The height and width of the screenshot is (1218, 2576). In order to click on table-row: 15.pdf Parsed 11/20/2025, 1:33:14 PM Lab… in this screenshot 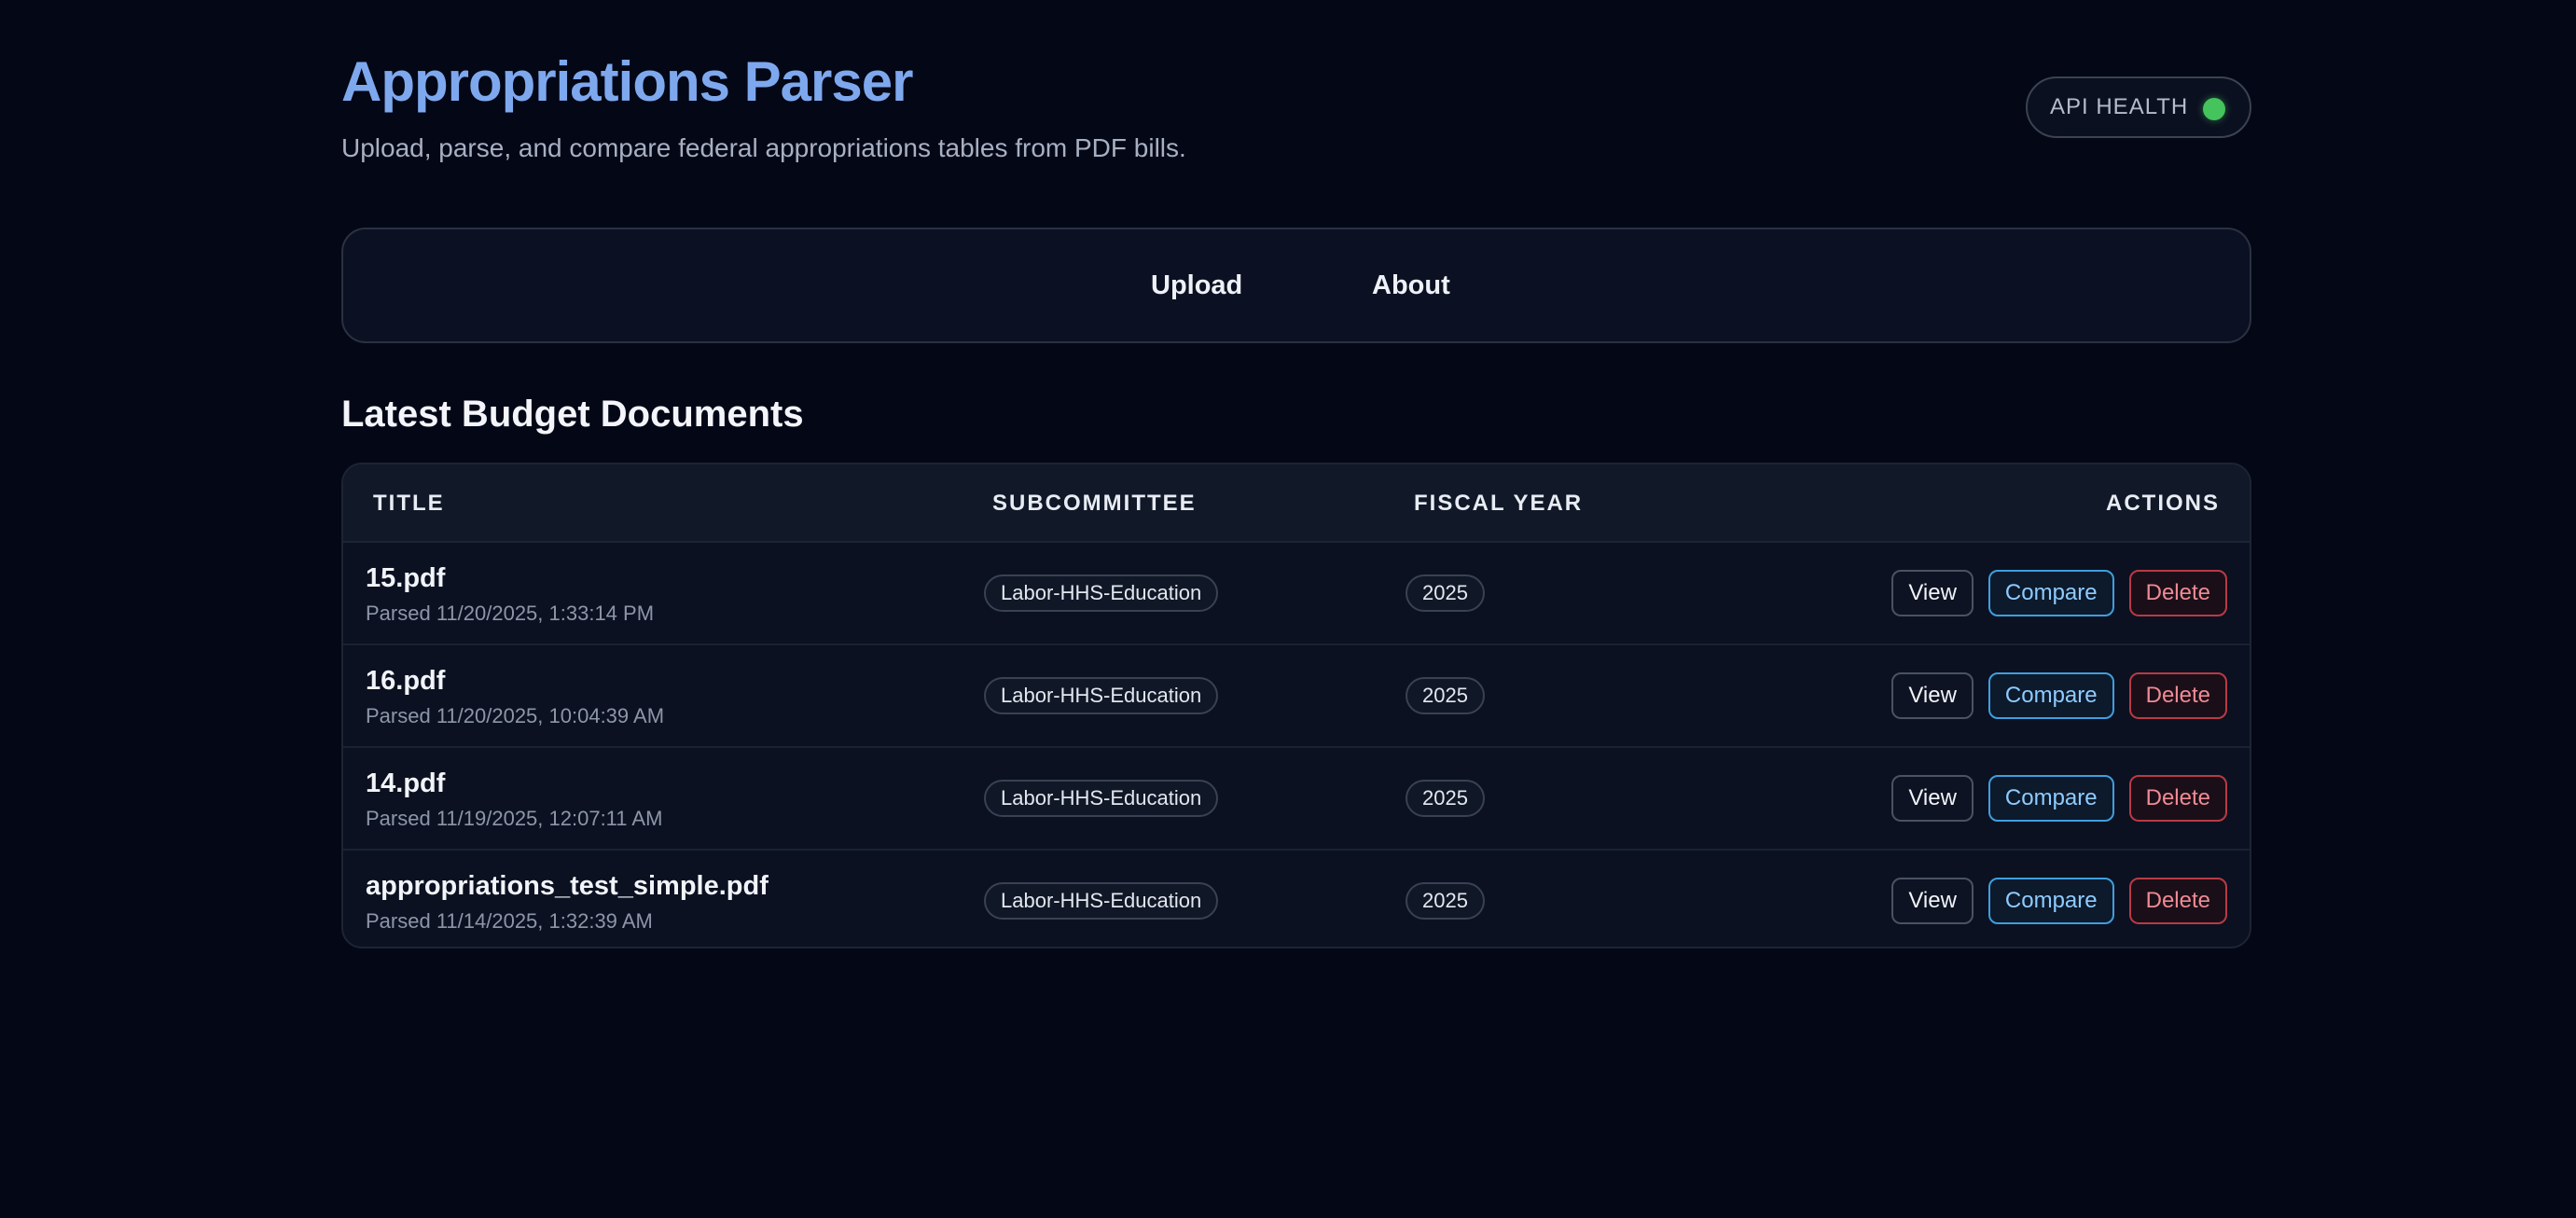, I will do `click(1296, 594)`.